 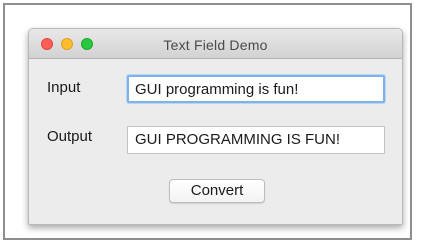 I want to click on window-title: Text Field Demo, so click(x=215, y=45).